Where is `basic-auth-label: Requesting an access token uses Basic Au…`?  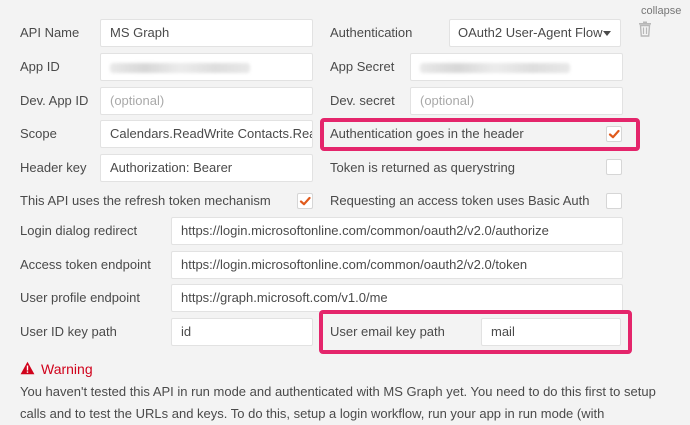
basic-auth-label: Requesting an access token uses Basic Au… is located at coordinates (460, 200).